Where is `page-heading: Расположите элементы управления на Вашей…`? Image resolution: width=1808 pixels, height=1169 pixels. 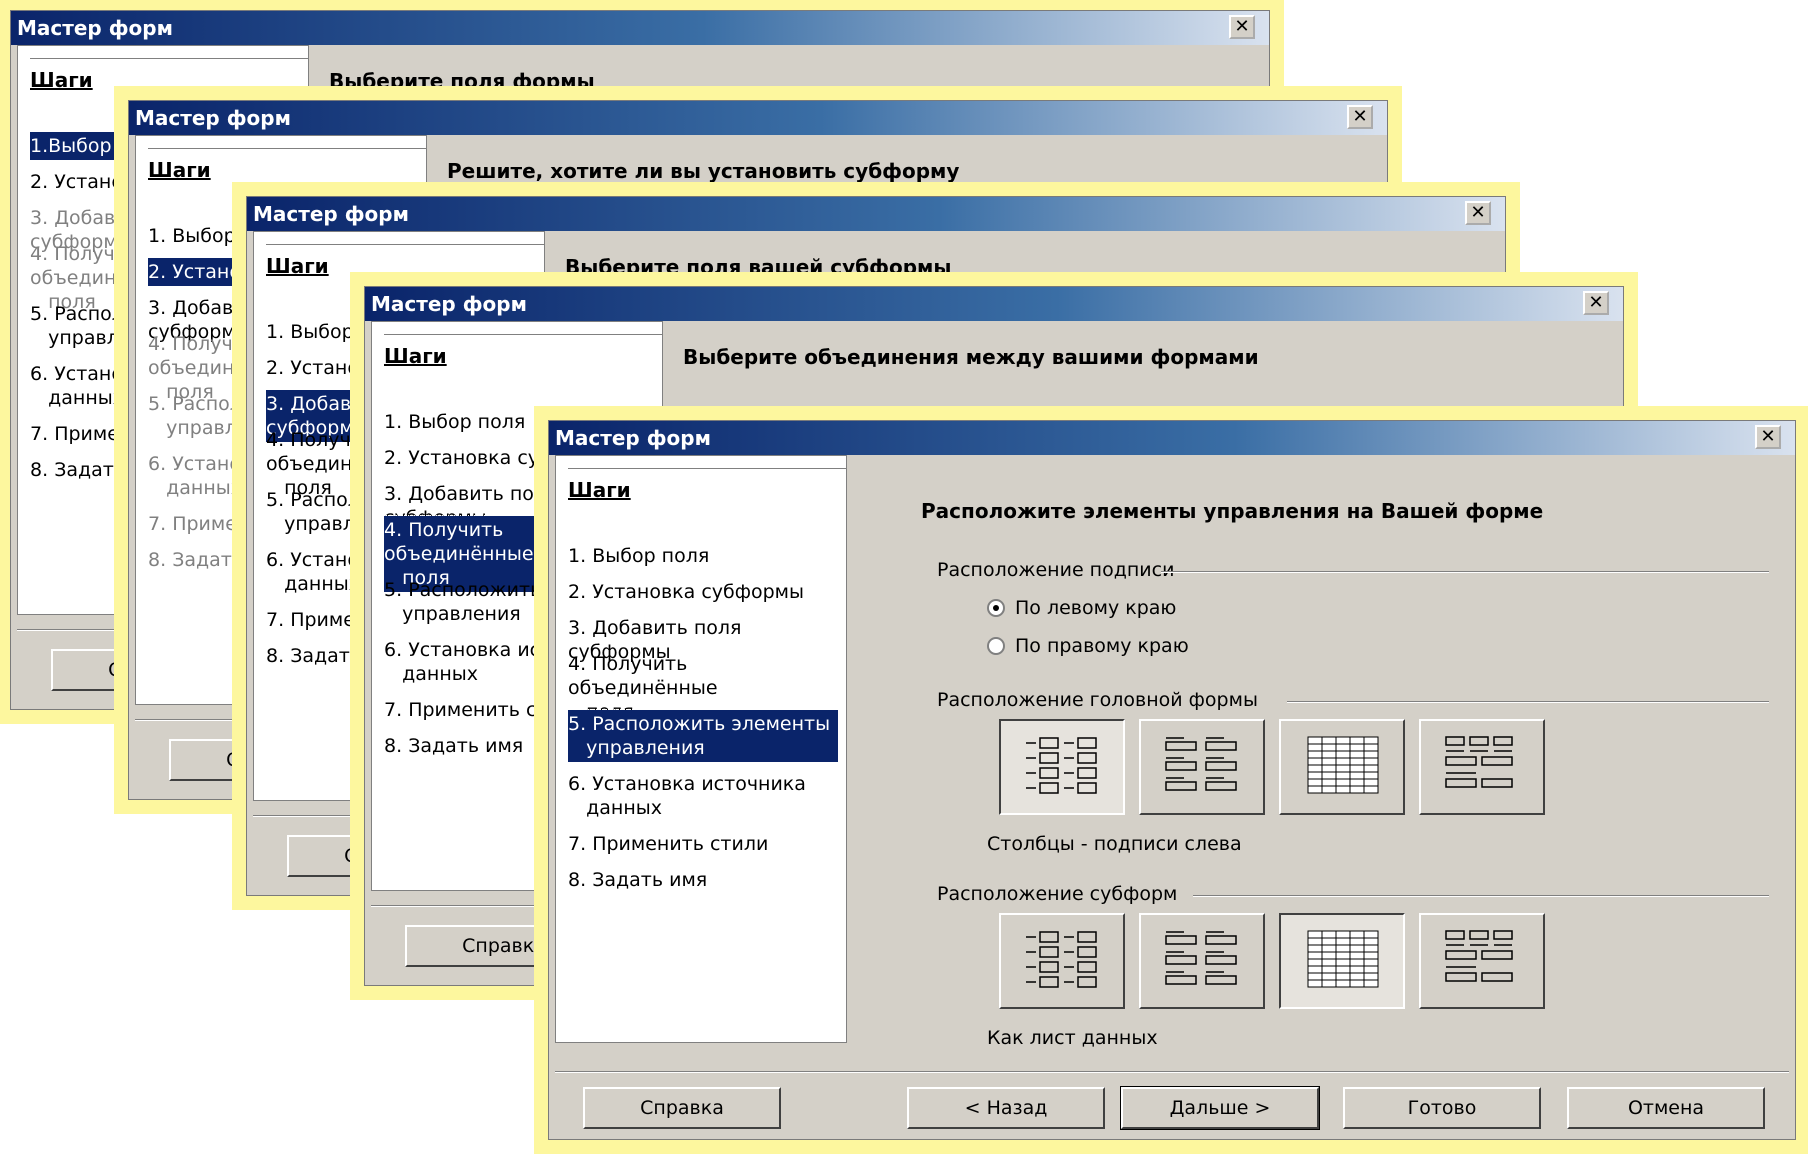
page-heading: Расположите элементы управления на Вашей… is located at coordinates (1232, 511).